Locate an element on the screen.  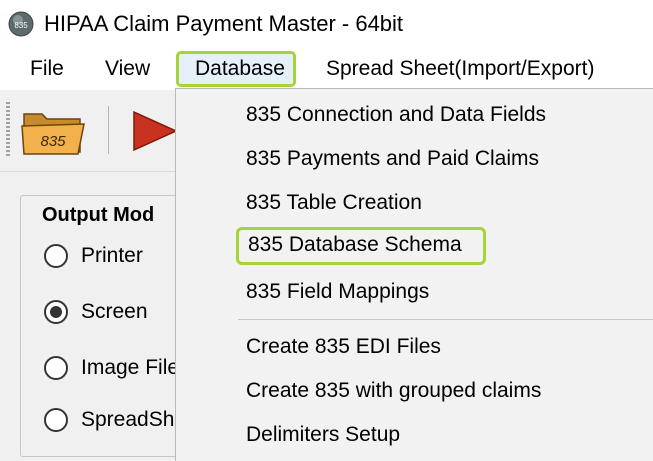
menu-separator is located at coordinates (445, 319).